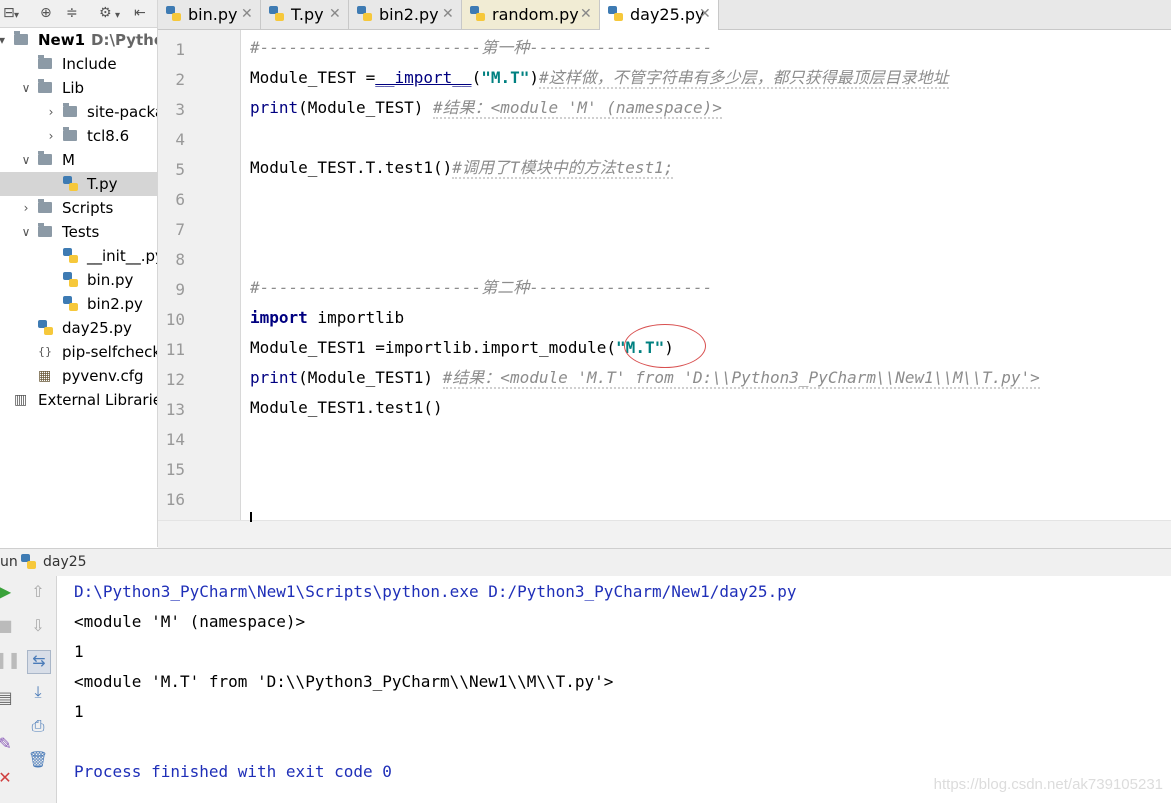 The width and height of the screenshot is (1171, 803). What do you see at coordinates (73, 88) in the screenshot?
I see `tree-item-label: Lib` at bounding box center [73, 88].